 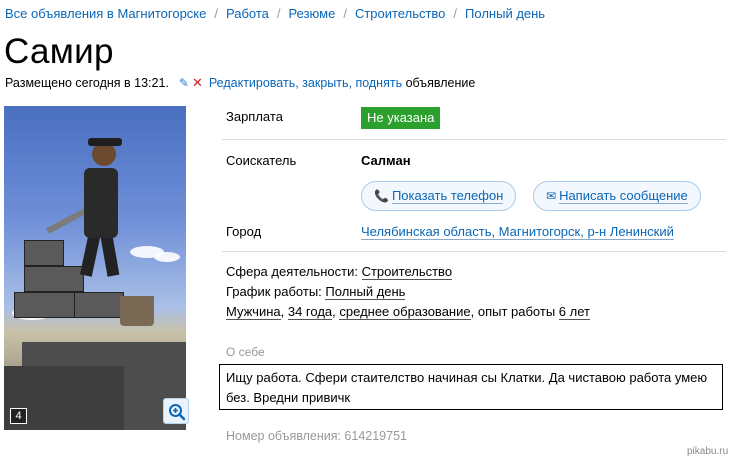 What do you see at coordinates (316, 436) in the screenshot?
I see `ad-number: Номер объявления: 614219751` at bounding box center [316, 436].